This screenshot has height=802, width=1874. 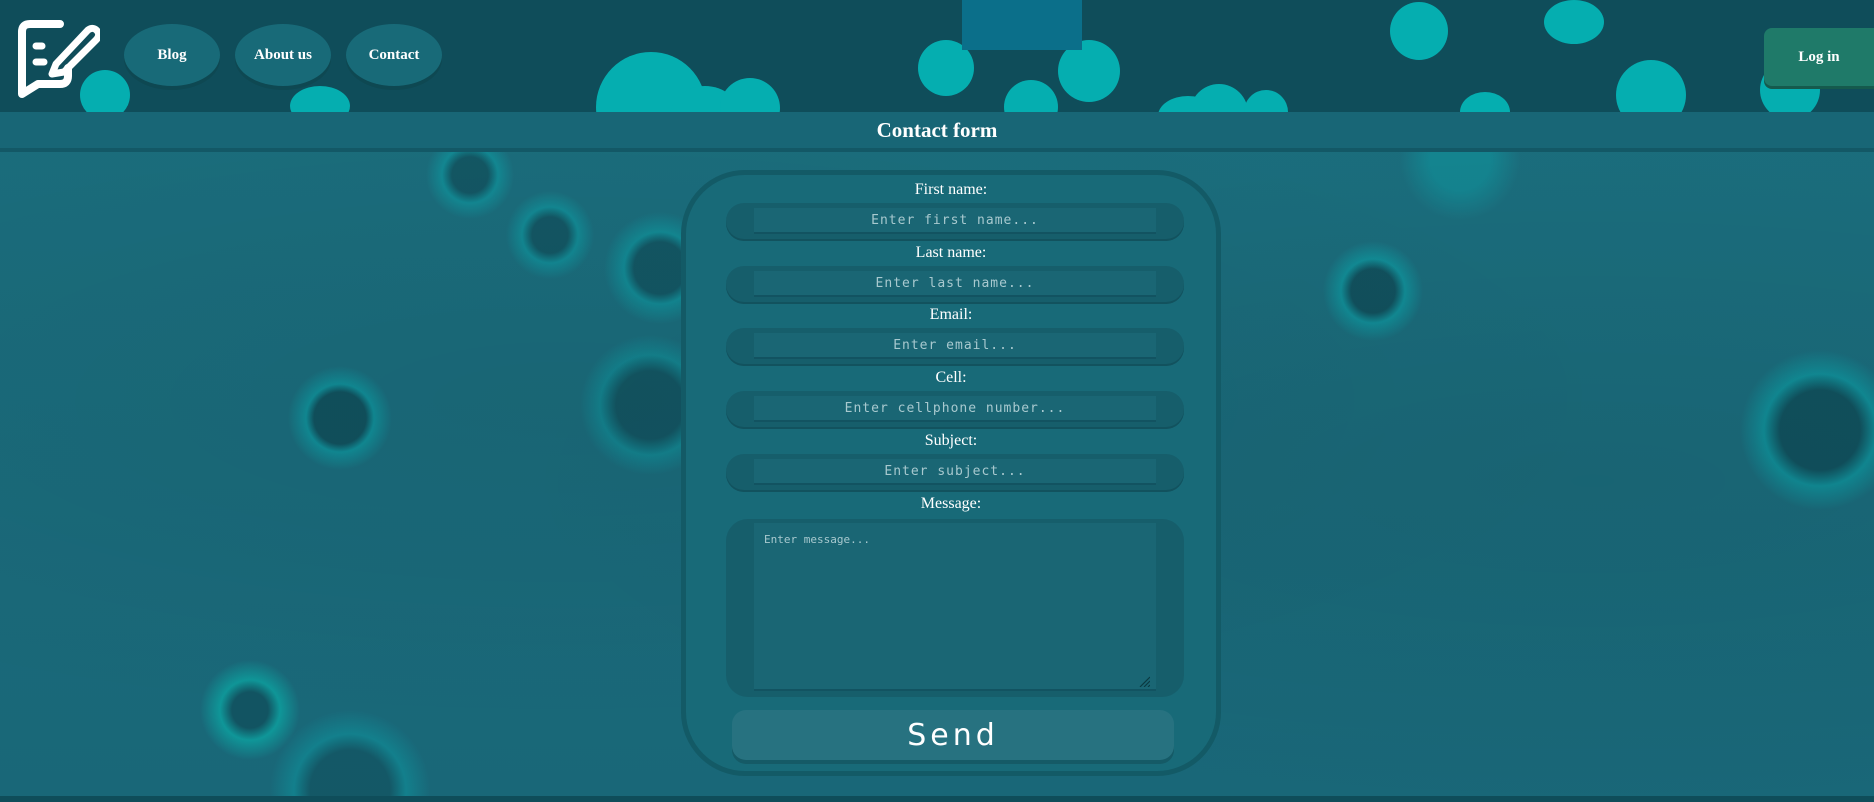 I want to click on last-name-well, so click(x=955, y=285).